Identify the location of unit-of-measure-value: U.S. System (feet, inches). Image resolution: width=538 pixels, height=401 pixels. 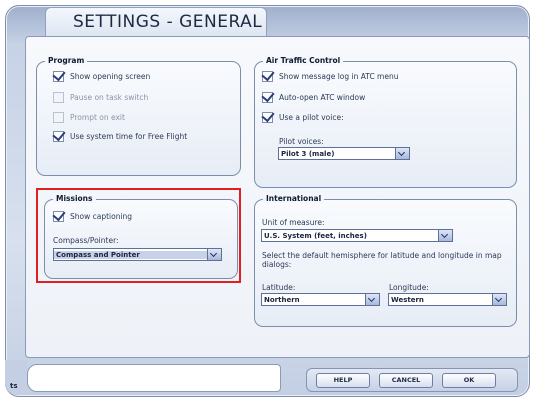
(315, 235).